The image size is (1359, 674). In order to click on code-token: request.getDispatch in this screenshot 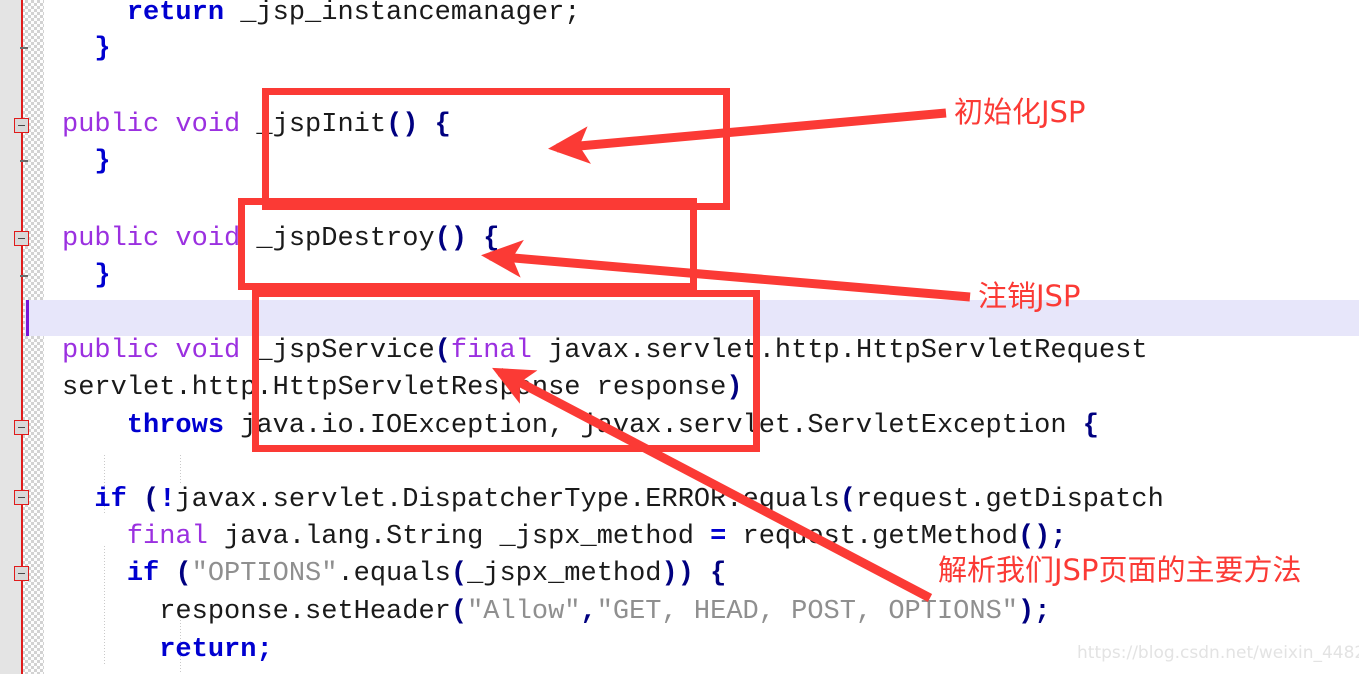, I will do `click(1009, 500)`.